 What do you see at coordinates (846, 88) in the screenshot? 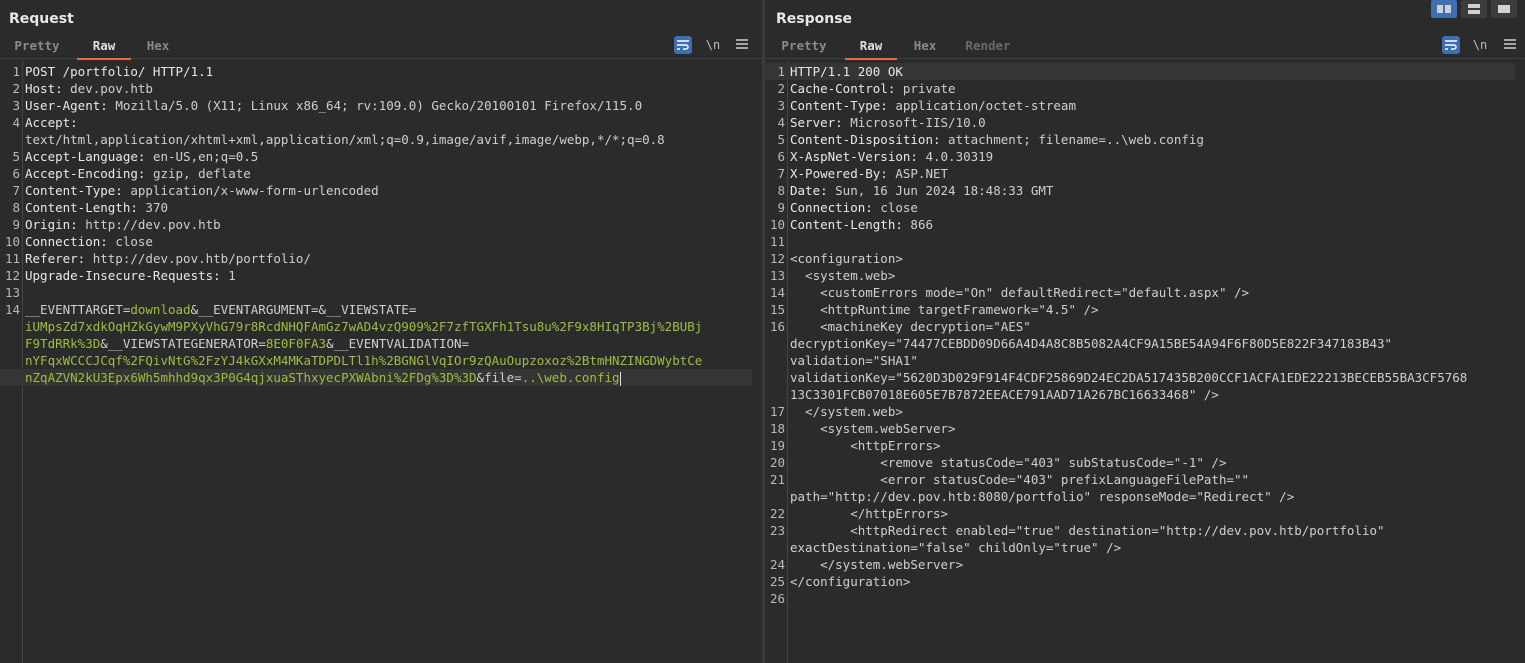
I see `header-name: Cache-Control:` at bounding box center [846, 88].